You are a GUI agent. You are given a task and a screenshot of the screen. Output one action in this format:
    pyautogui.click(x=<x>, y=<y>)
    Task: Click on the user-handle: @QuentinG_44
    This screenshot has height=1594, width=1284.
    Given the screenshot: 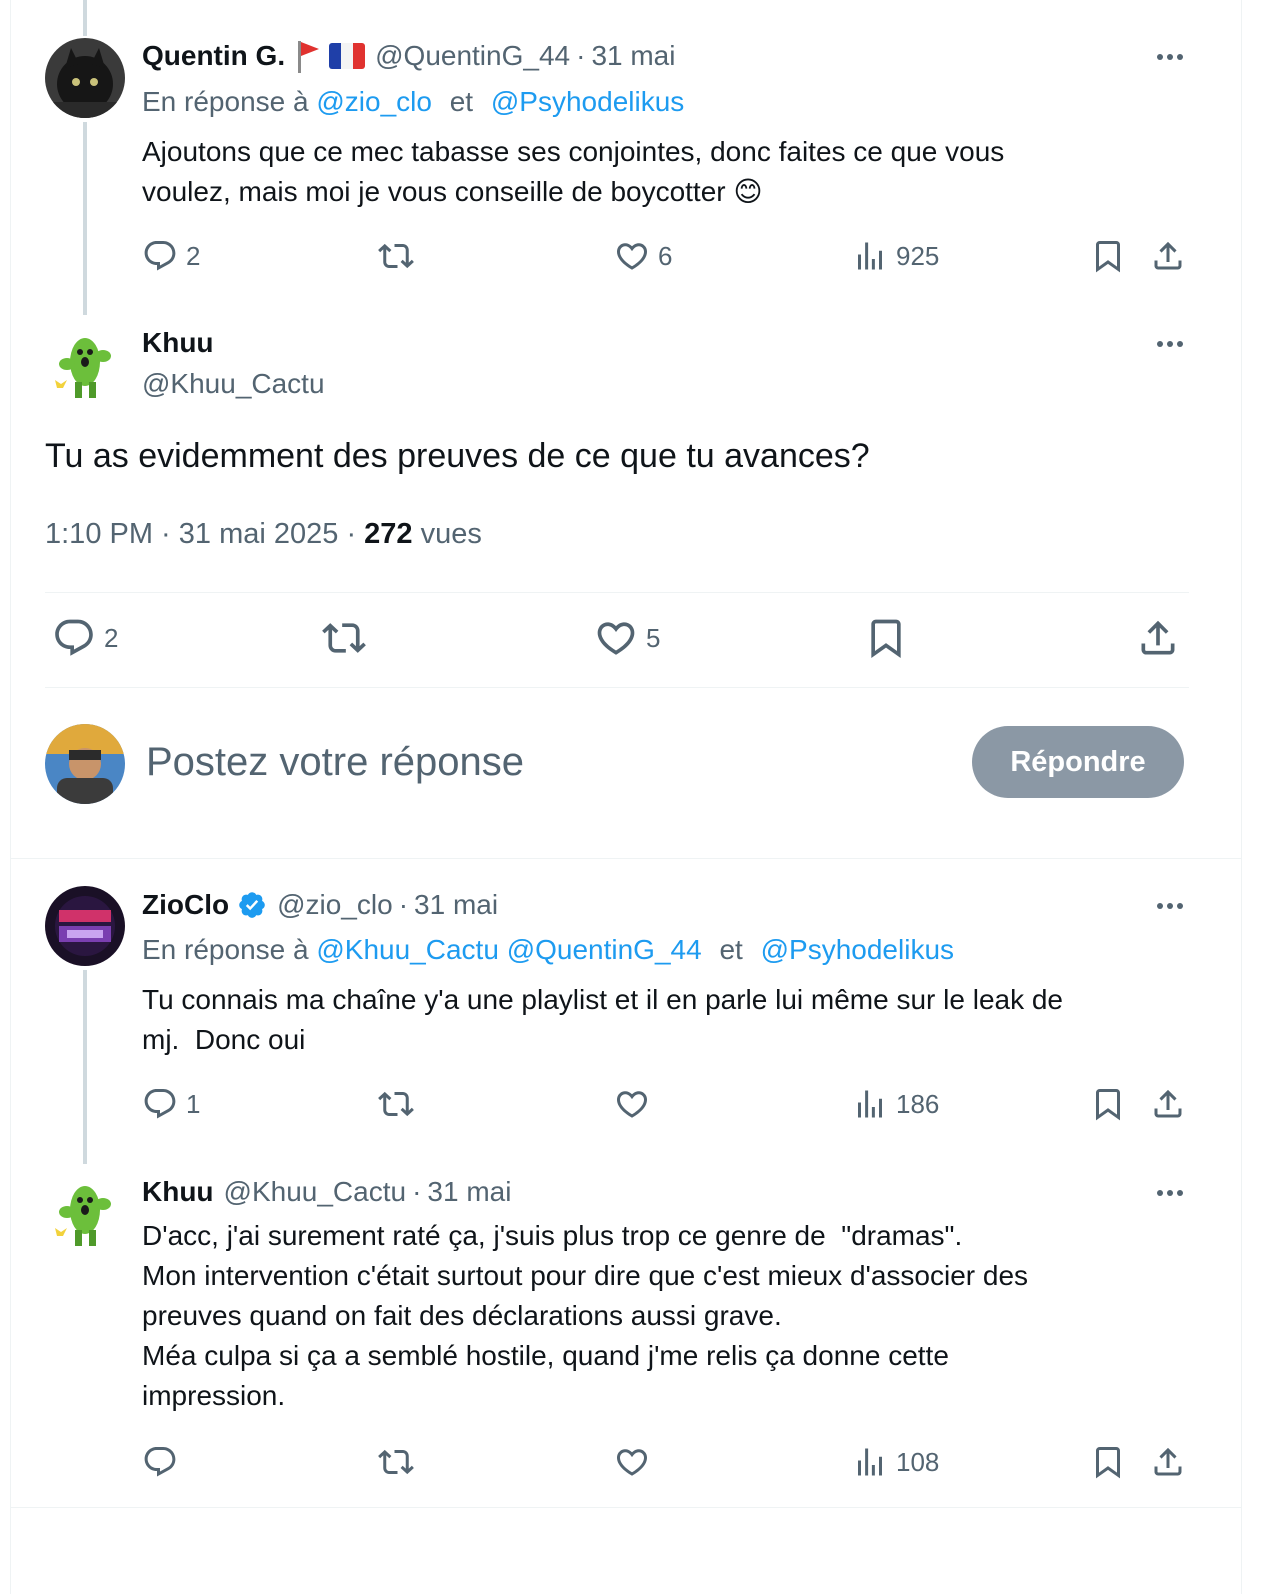 What is the action you would take?
    pyautogui.click(x=472, y=56)
    